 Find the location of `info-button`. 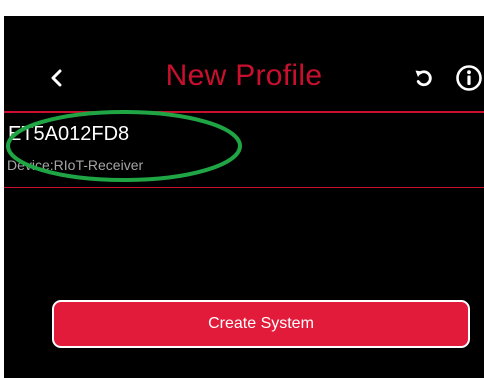

info-button is located at coordinates (469, 78).